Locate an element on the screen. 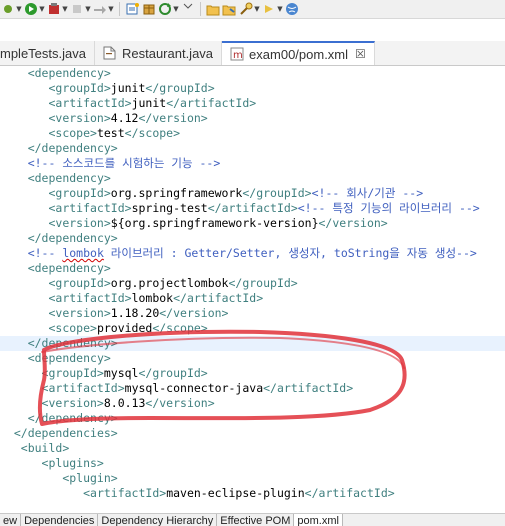 The image size is (505, 526). code-line: <groupId>mysql</groupId> is located at coordinates (104, 373).